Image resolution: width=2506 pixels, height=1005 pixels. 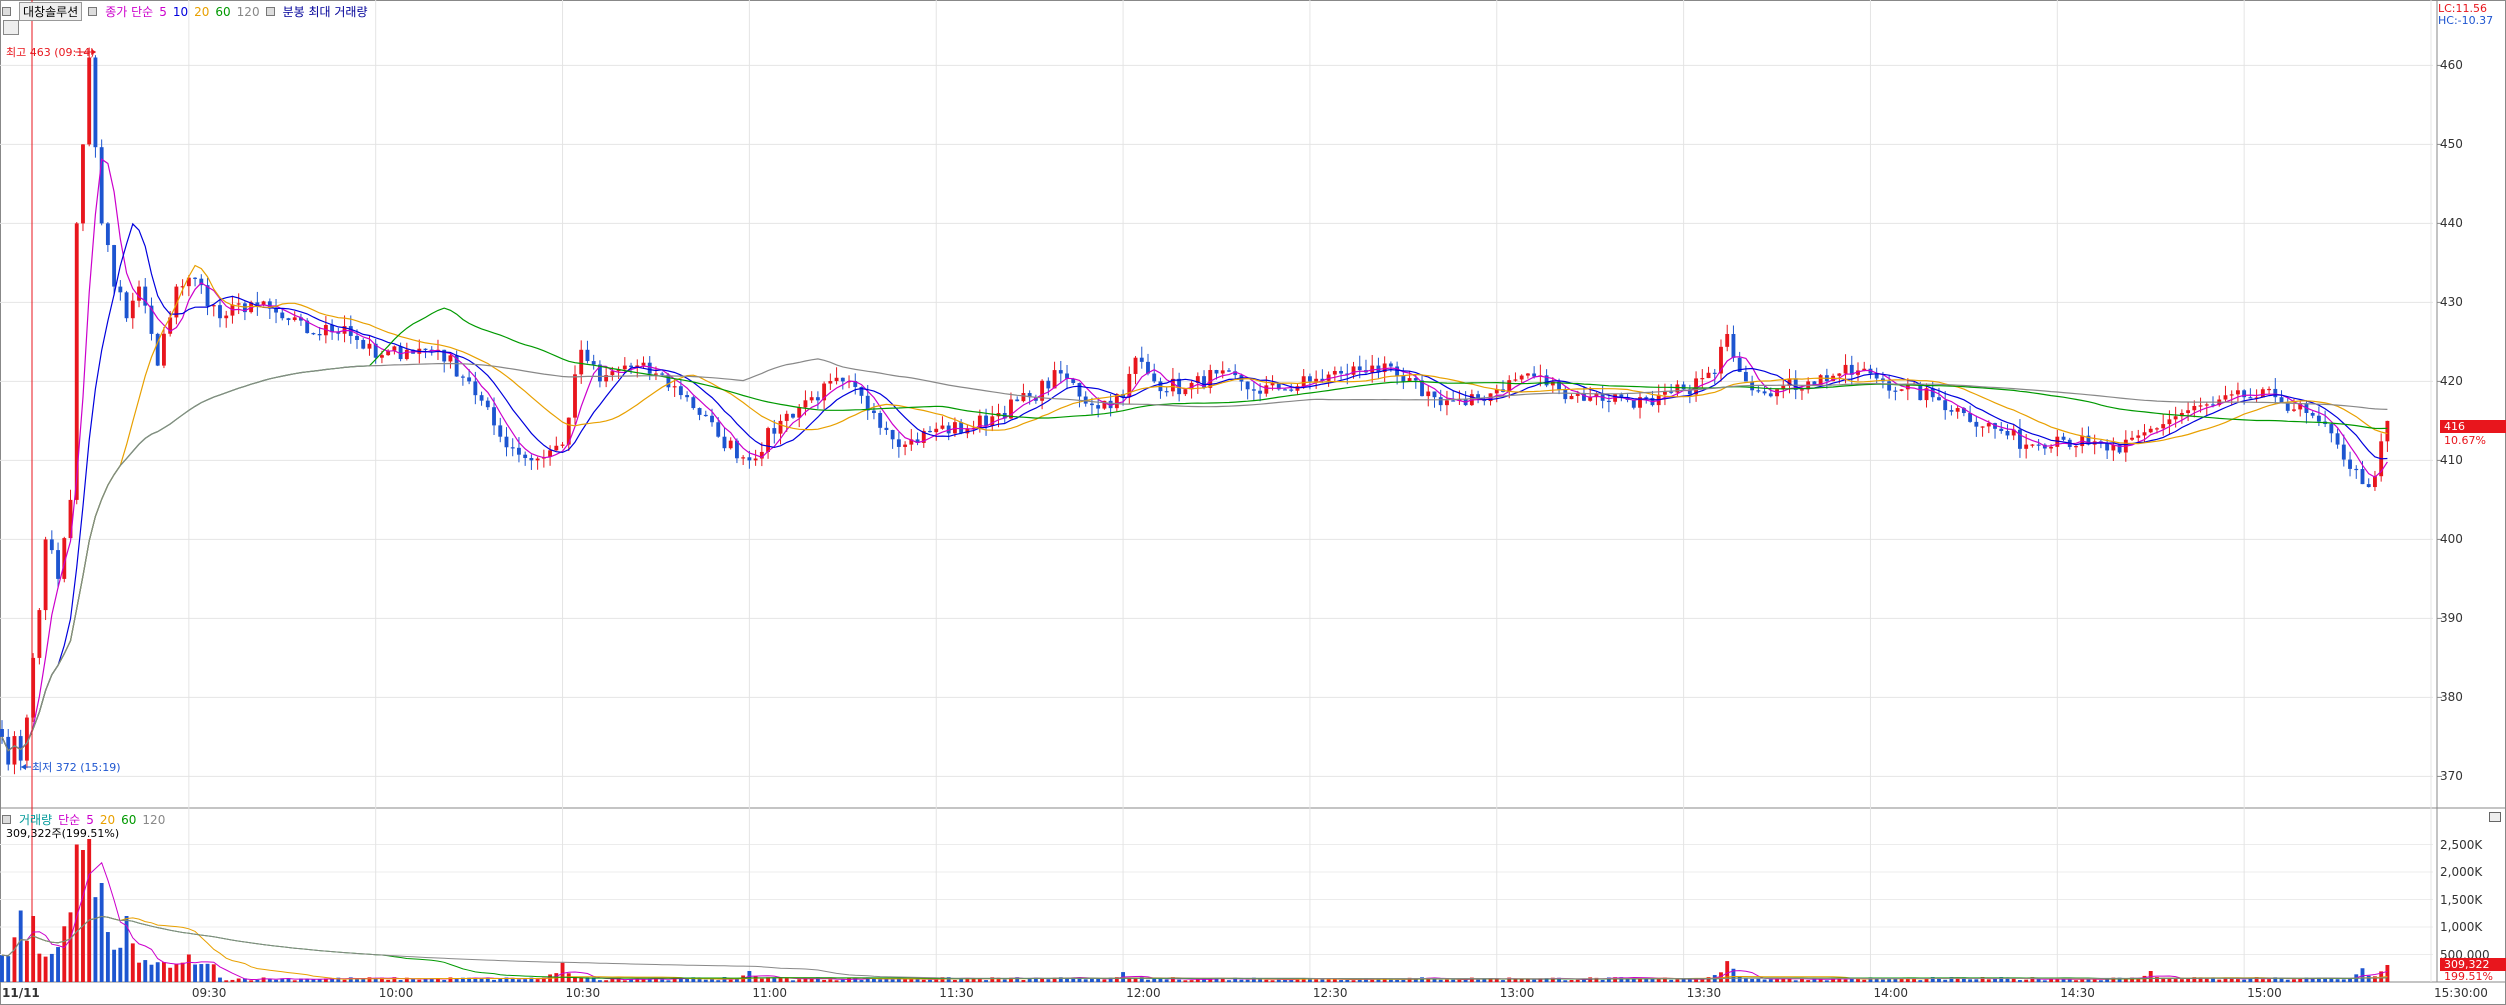 What do you see at coordinates (128, 820) in the screenshot?
I see `vol-ma-60: 60` at bounding box center [128, 820].